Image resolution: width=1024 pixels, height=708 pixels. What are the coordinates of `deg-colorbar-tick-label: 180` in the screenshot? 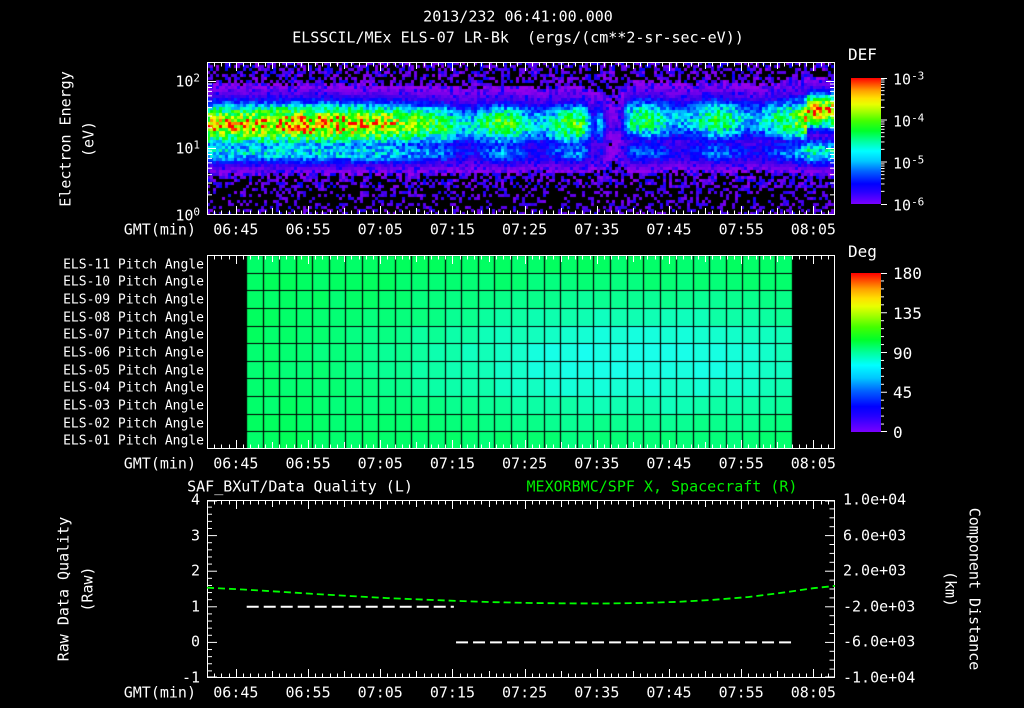 It's located at (907, 273).